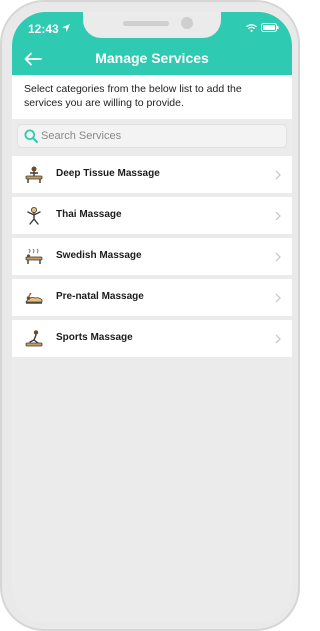 This screenshot has height=631, width=320. I want to click on prenatal-massage-icon, so click(34, 298).